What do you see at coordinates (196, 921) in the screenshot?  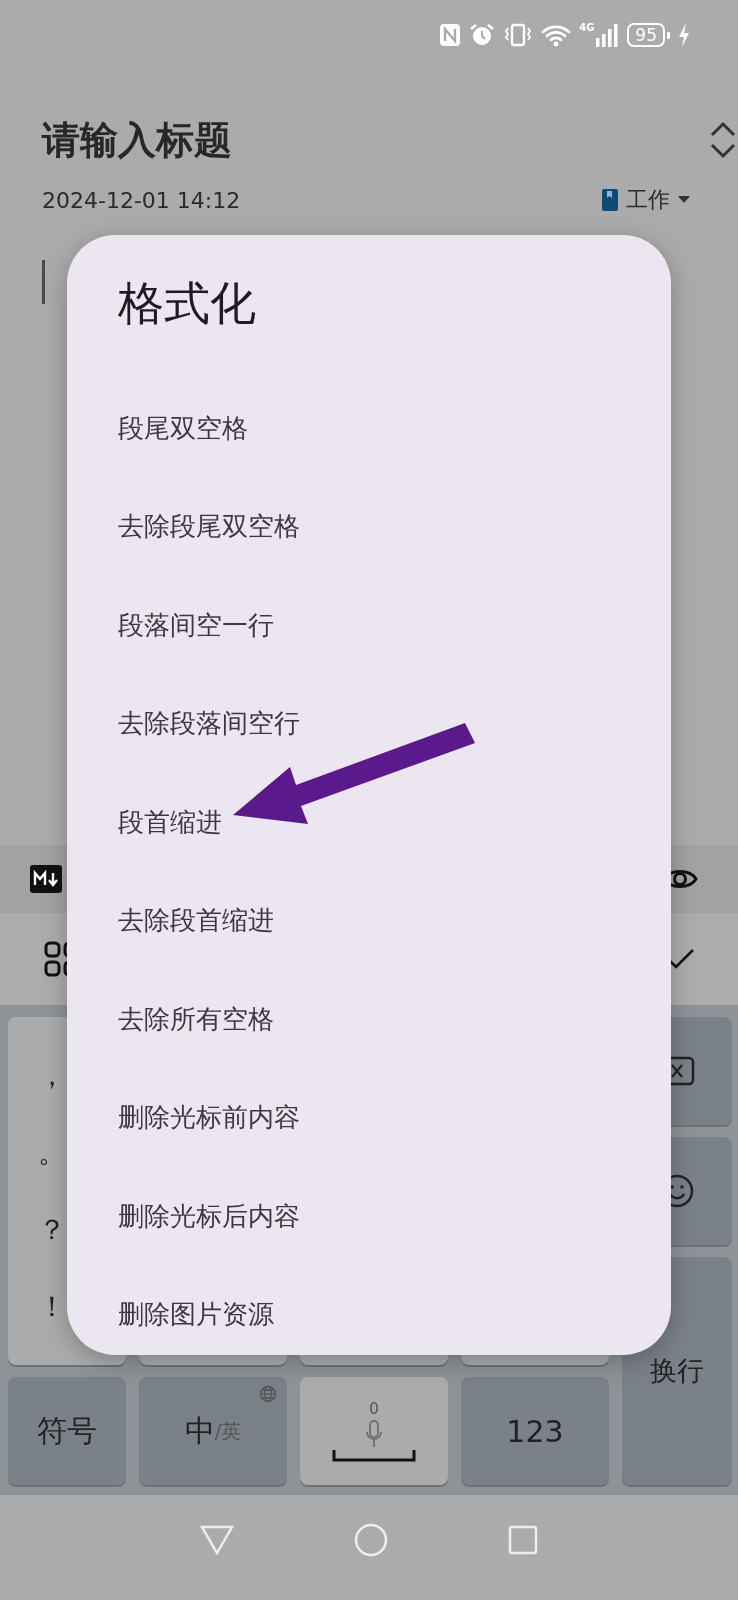 I see `menu-item: 去除段首缩进` at bounding box center [196, 921].